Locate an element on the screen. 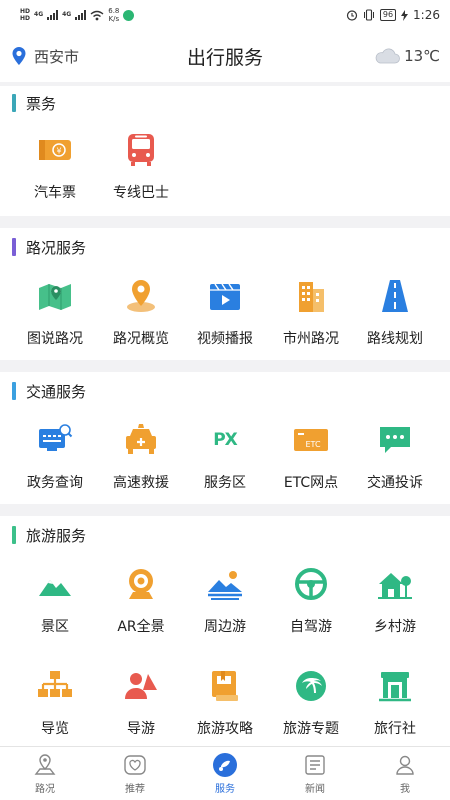 The width and height of the screenshot is (450, 800). service-item-label: ETC网点 is located at coordinates (311, 483).